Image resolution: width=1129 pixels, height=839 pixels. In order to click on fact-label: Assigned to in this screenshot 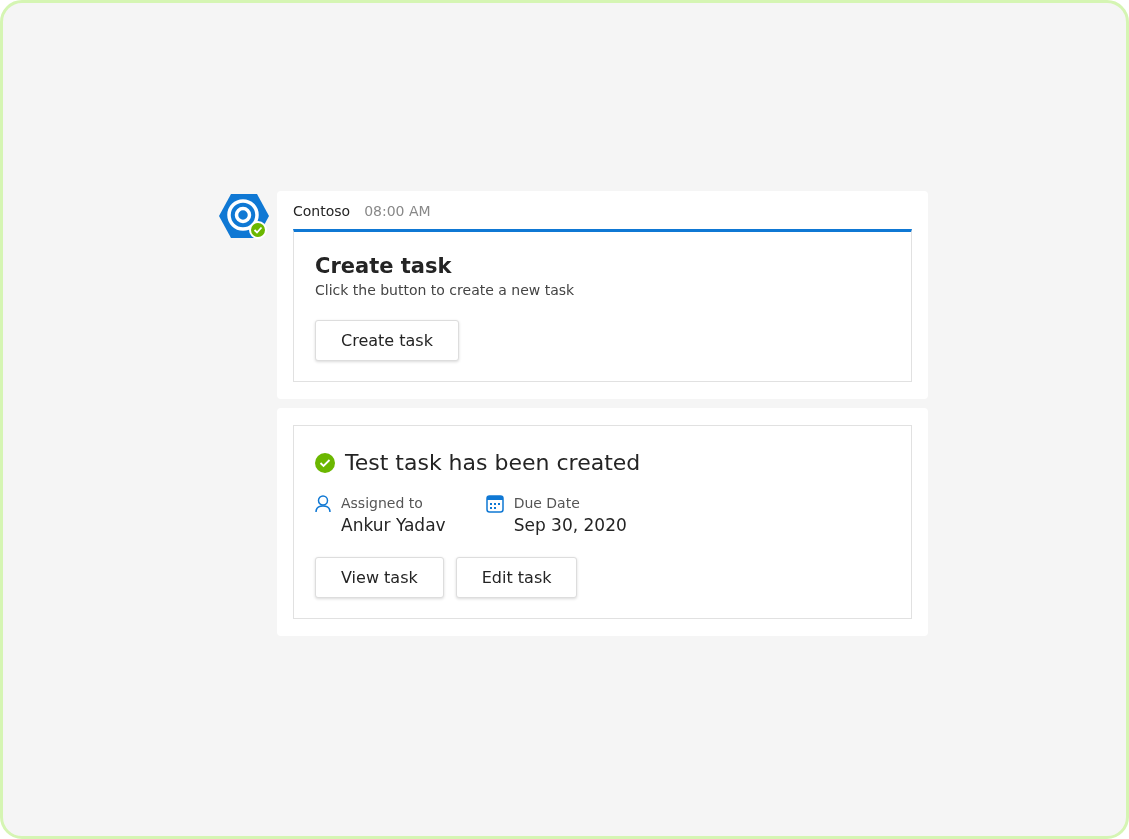, I will do `click(382, 503)`.